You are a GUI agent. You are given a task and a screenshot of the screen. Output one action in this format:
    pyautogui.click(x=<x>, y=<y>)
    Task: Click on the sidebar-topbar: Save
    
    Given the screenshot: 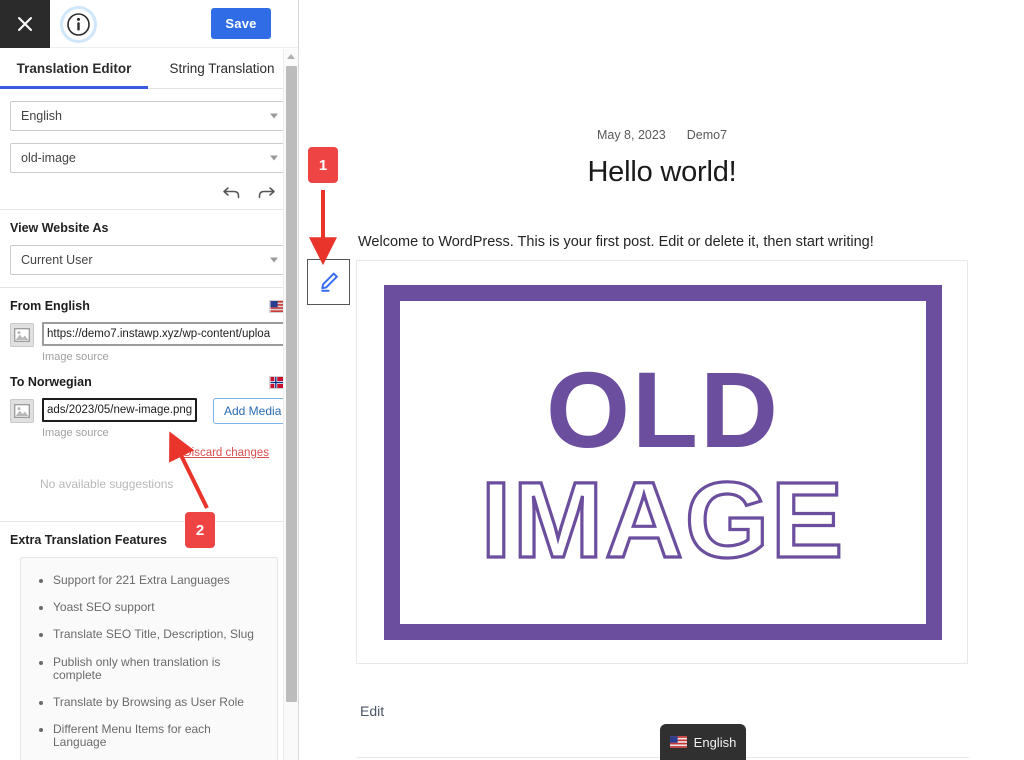 What is the action you would take?
    pyautogui.click(x=149, y=24)
    